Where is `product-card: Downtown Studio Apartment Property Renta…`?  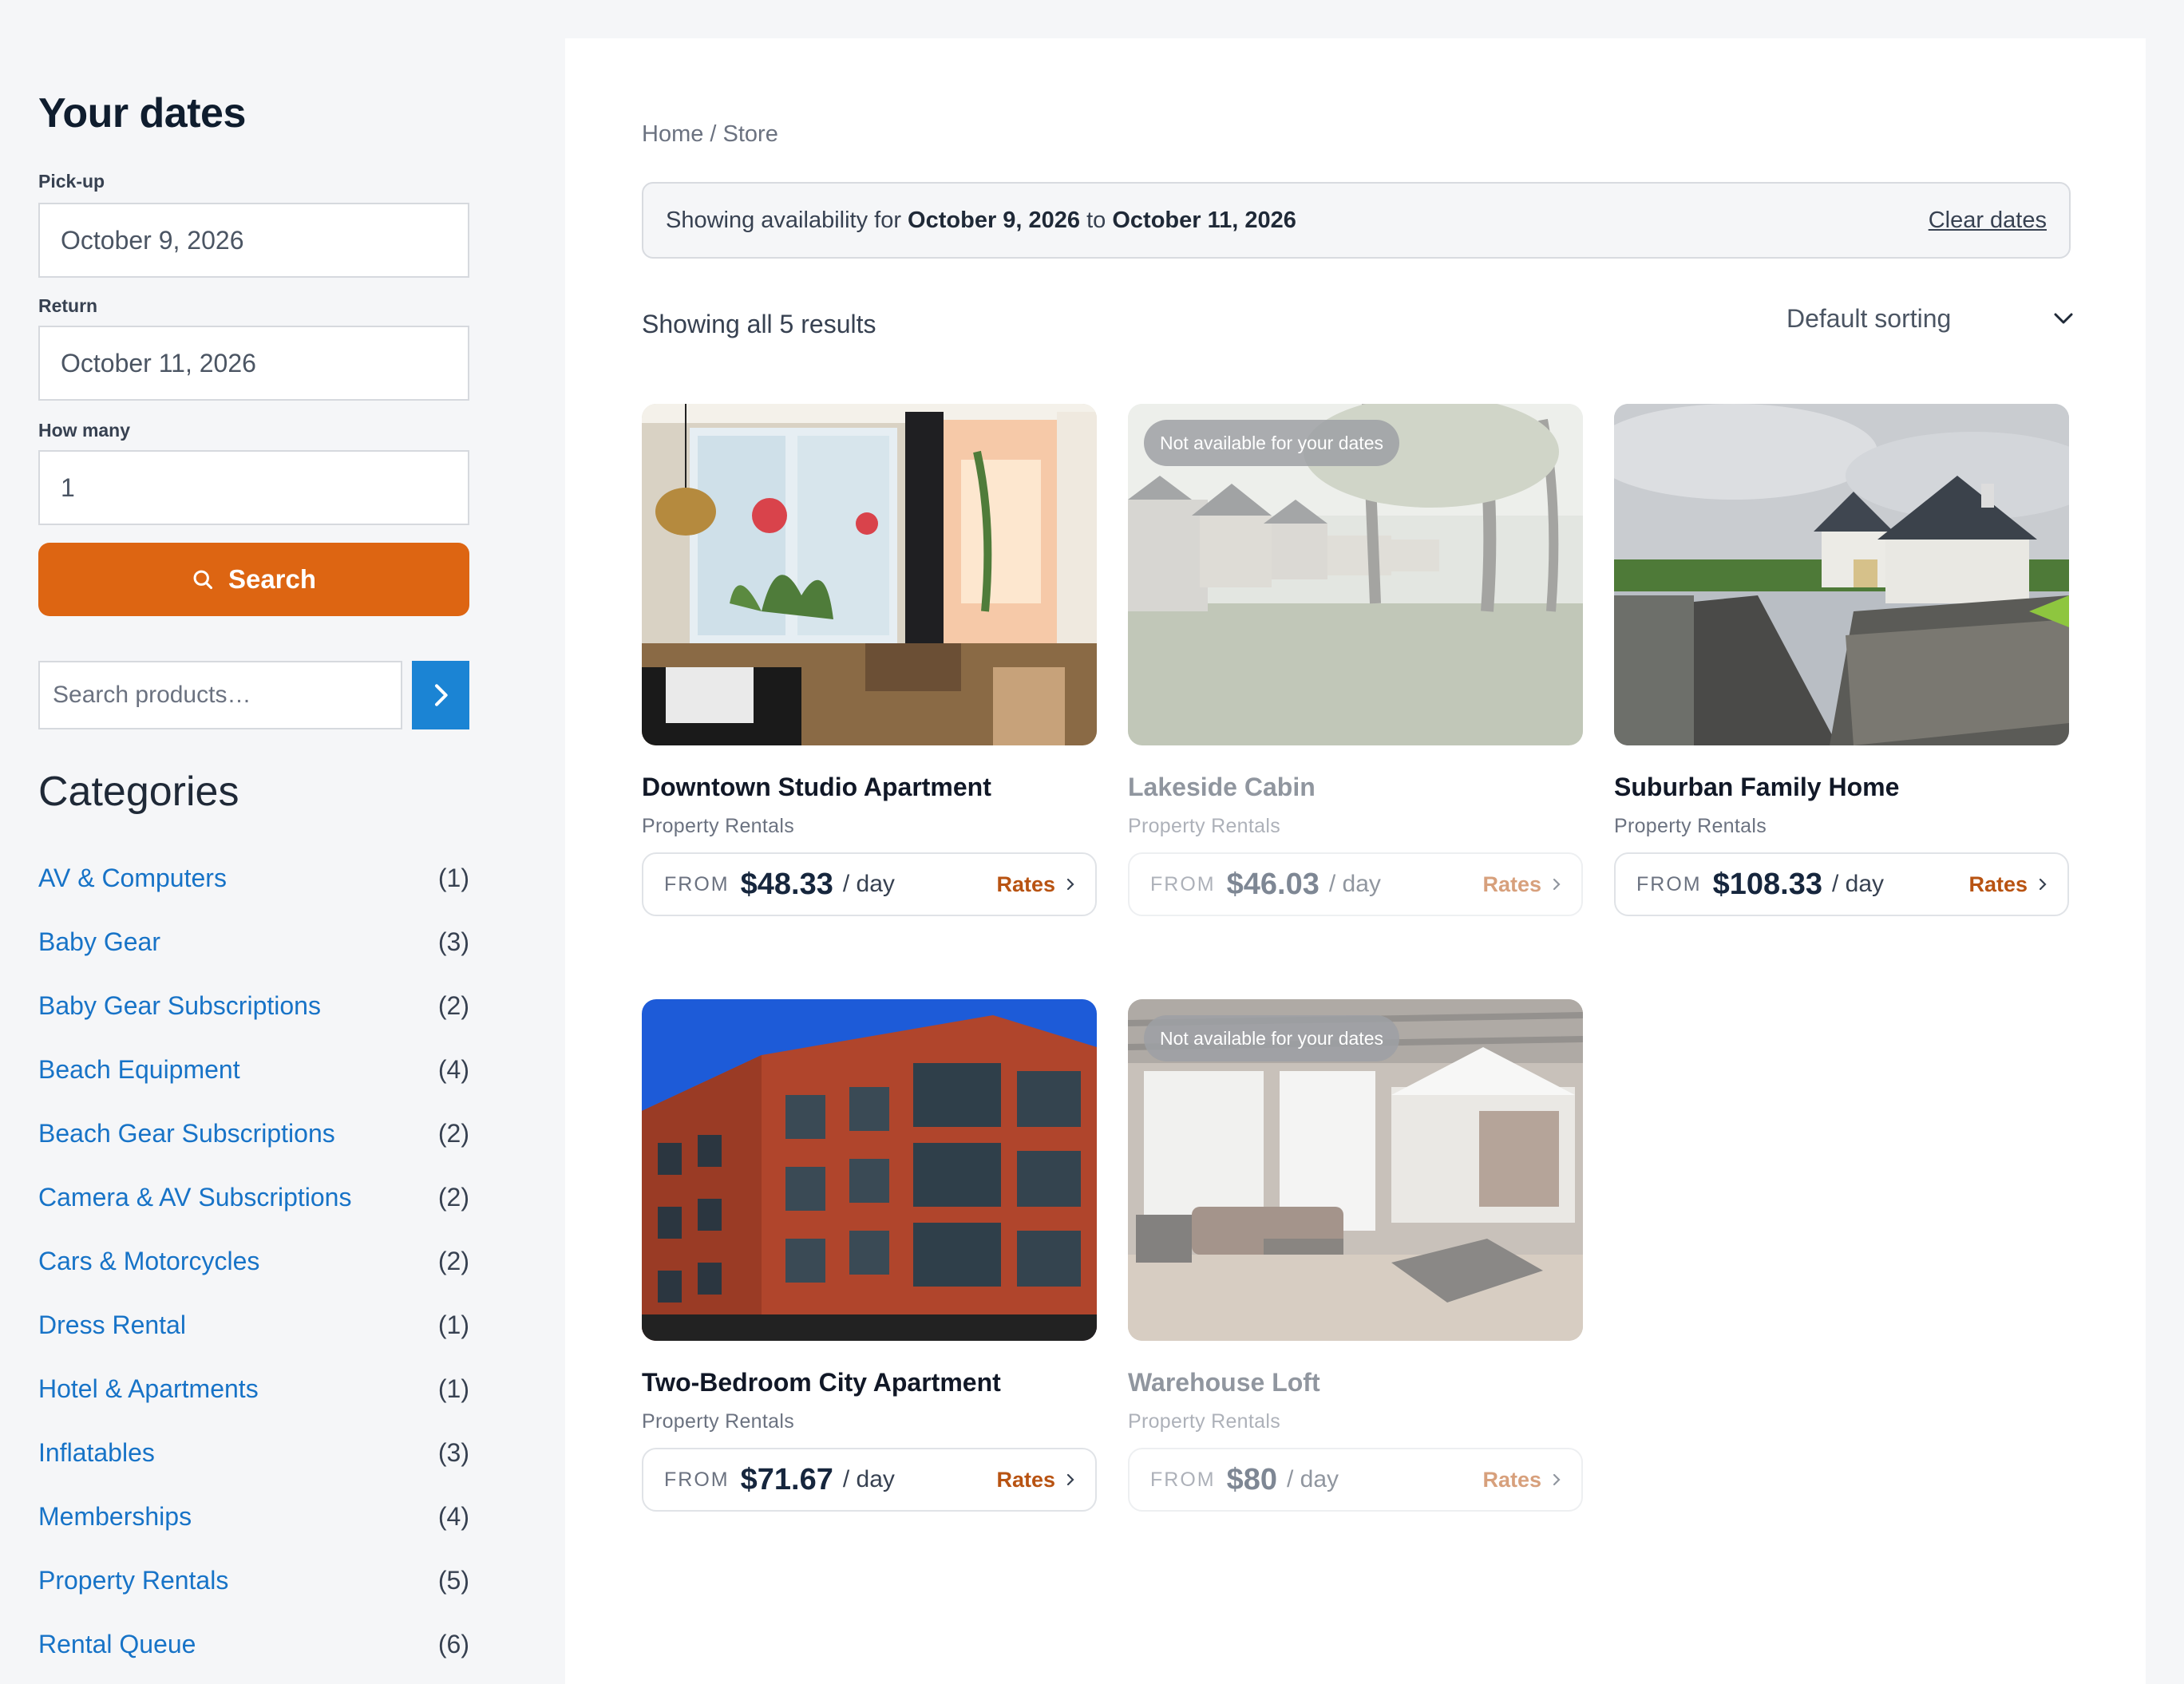 product-card: Downtown Studio Apartment Property Renta… is located at coordinates (870, 660).